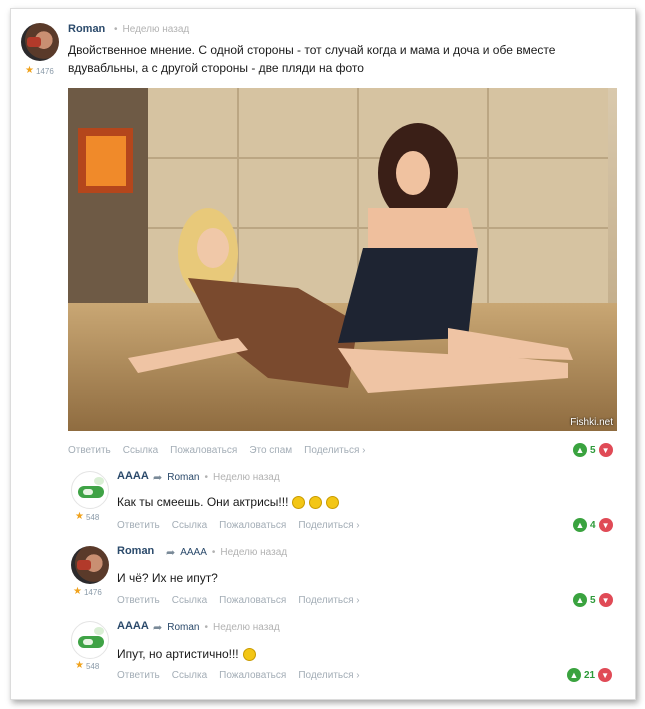  What do you see at coordinates (193, 552) in the screenshot?
I see `reply-to-user: AAAA` at bounding box center [193, 552].